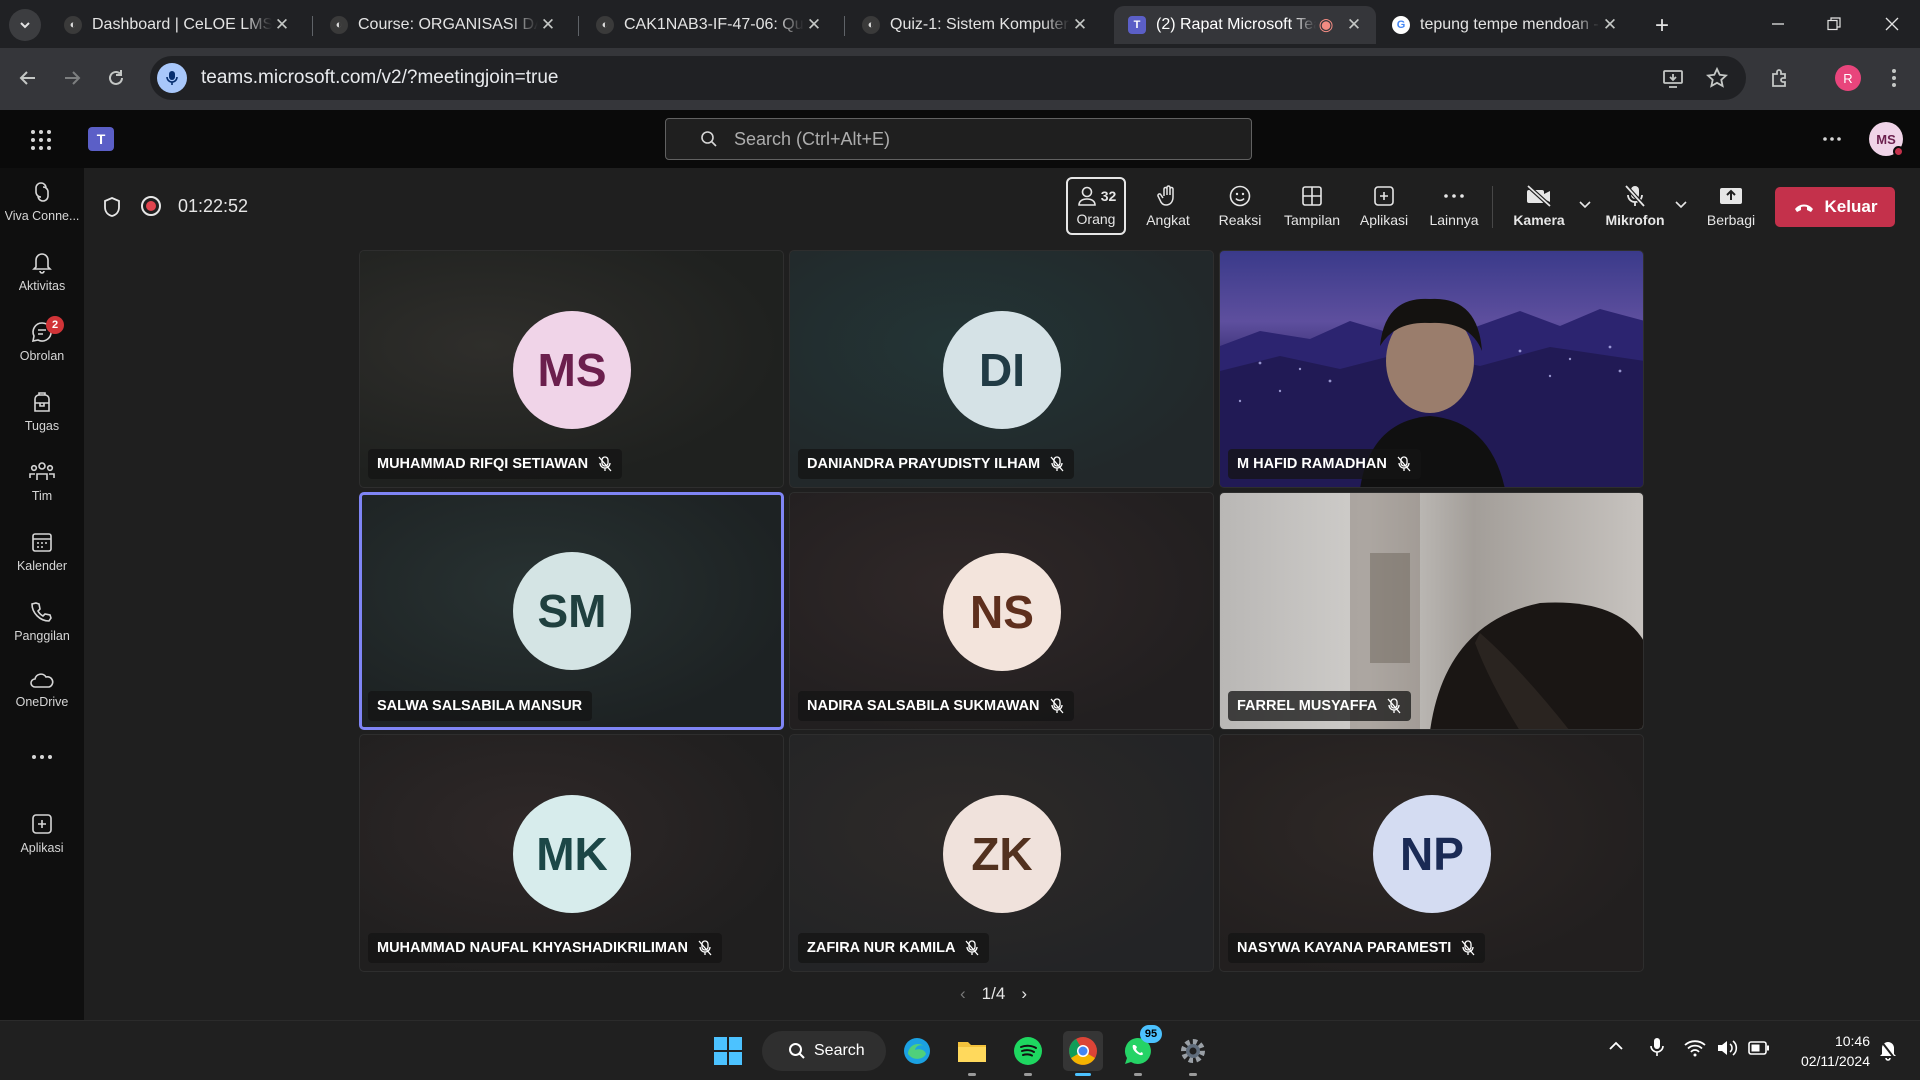  I want to click on participant-name: MUHAMMAD RIFQI SETIAWAN, so click(483, 464).